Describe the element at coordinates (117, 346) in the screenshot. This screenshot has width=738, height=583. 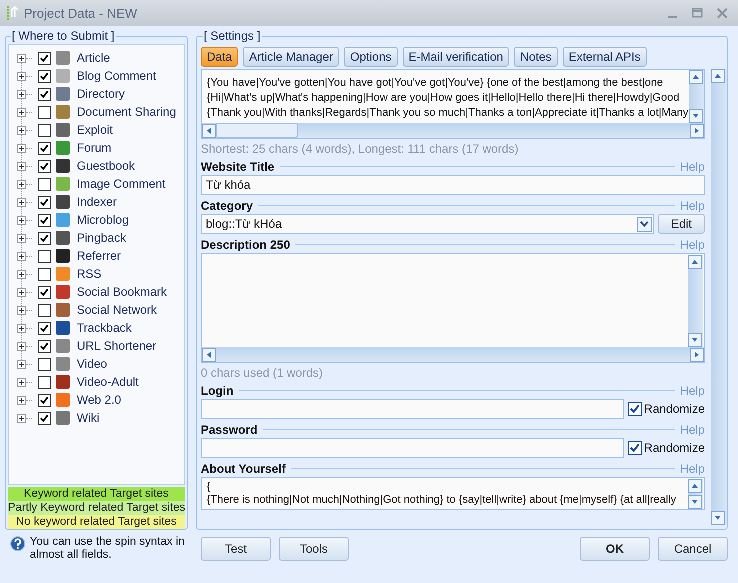
I see `tree-item: URL Shortener` at that location.